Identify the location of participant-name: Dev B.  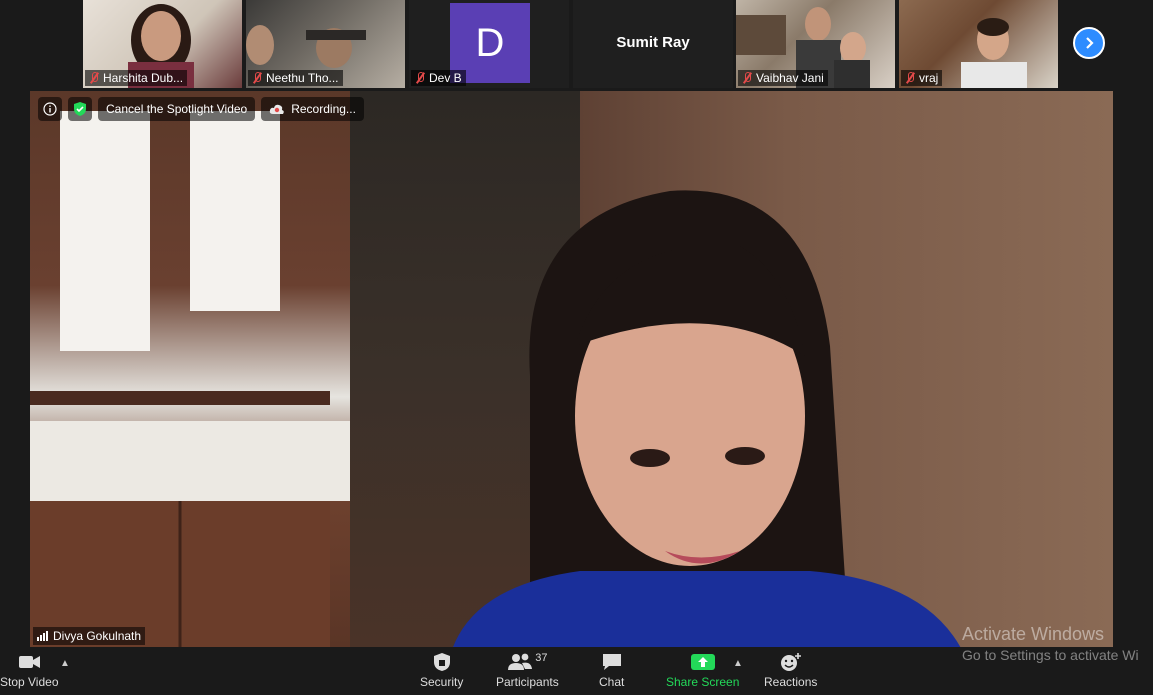
(445, 78).